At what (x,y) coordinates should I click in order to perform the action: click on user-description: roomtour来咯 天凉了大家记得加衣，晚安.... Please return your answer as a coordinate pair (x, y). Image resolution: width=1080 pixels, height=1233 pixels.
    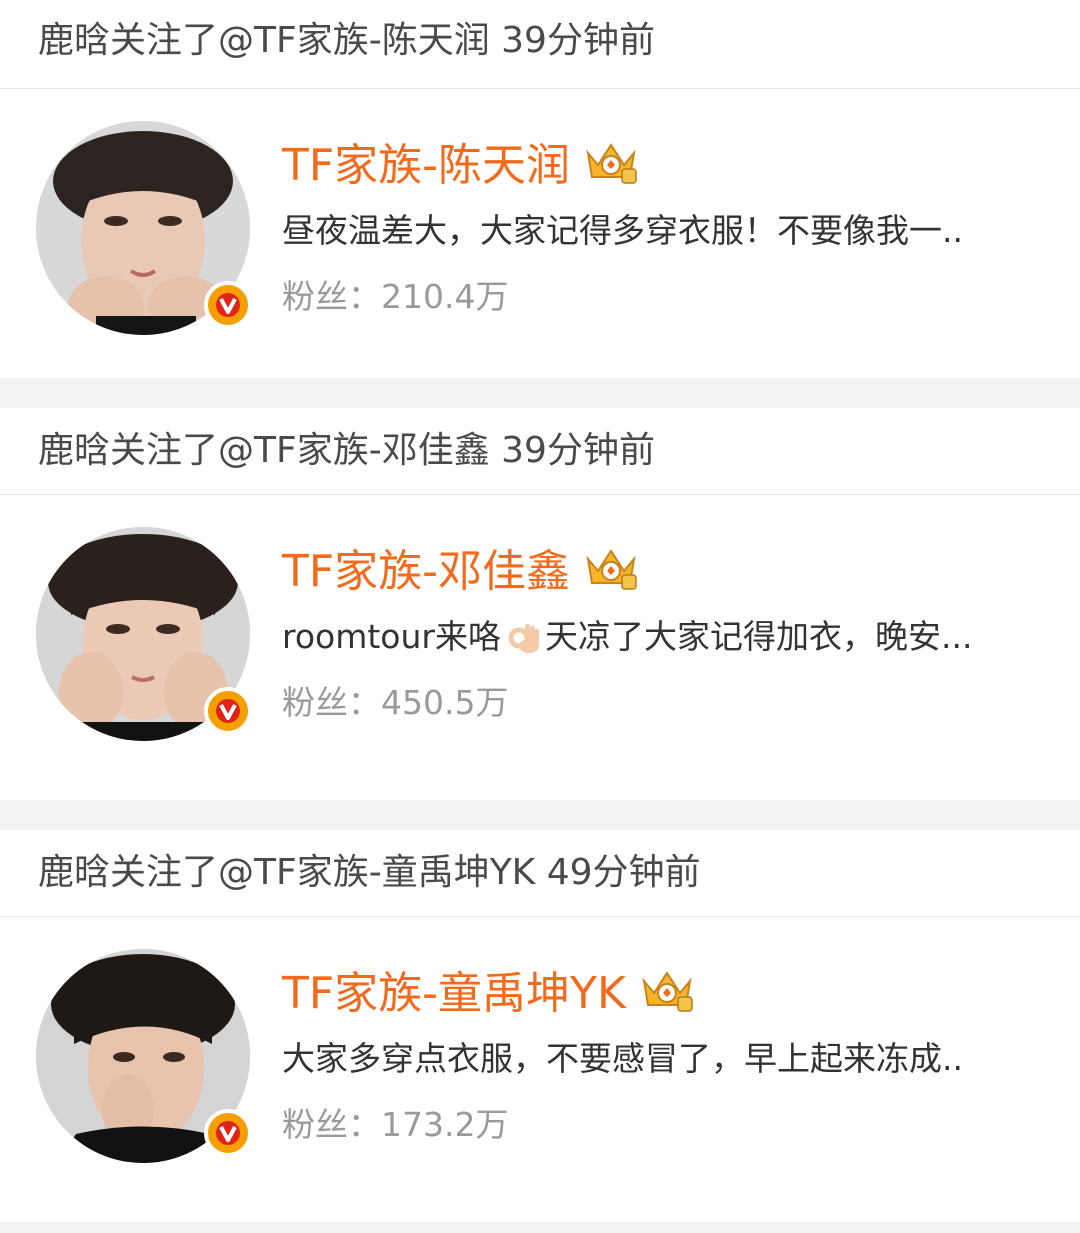
    Looking at the image, I should click on (661, 637).